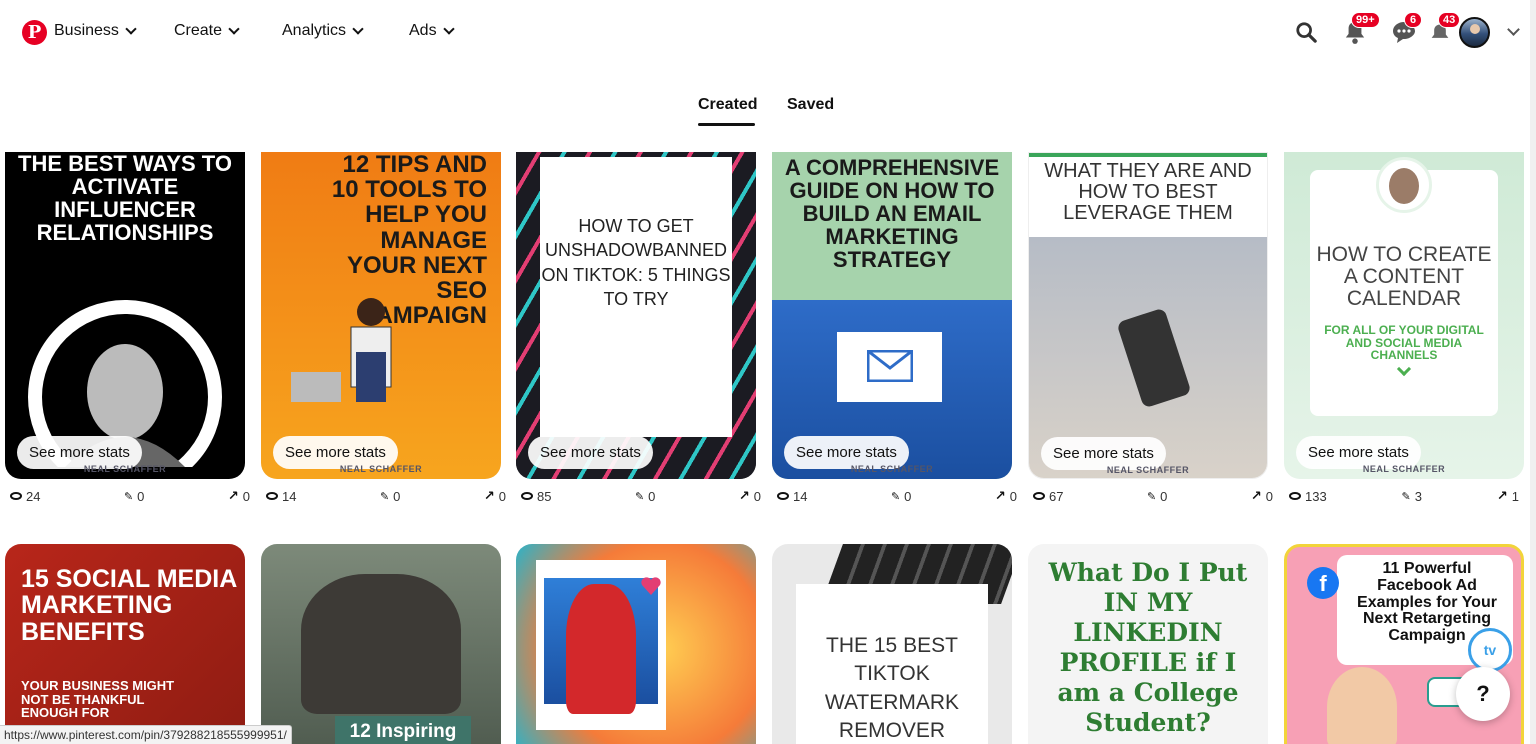 The width and height of the screenshot is (1536, 744). What do you see at coordinates (651, 586) in the screenshot?
I see `heart-icon` at bounding box center [651, 586].